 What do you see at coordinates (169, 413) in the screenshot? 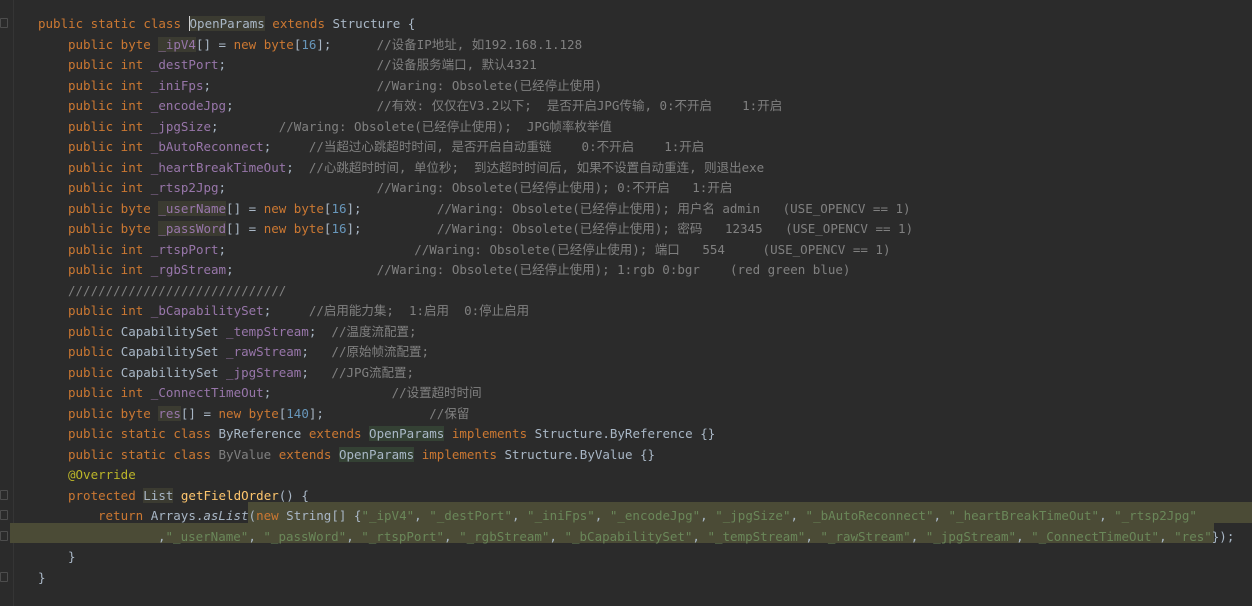
I see `code-token: res` at bounding box center [169, 413].